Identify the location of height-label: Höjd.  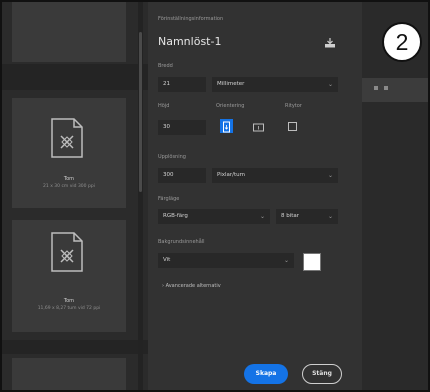
(164, 106).